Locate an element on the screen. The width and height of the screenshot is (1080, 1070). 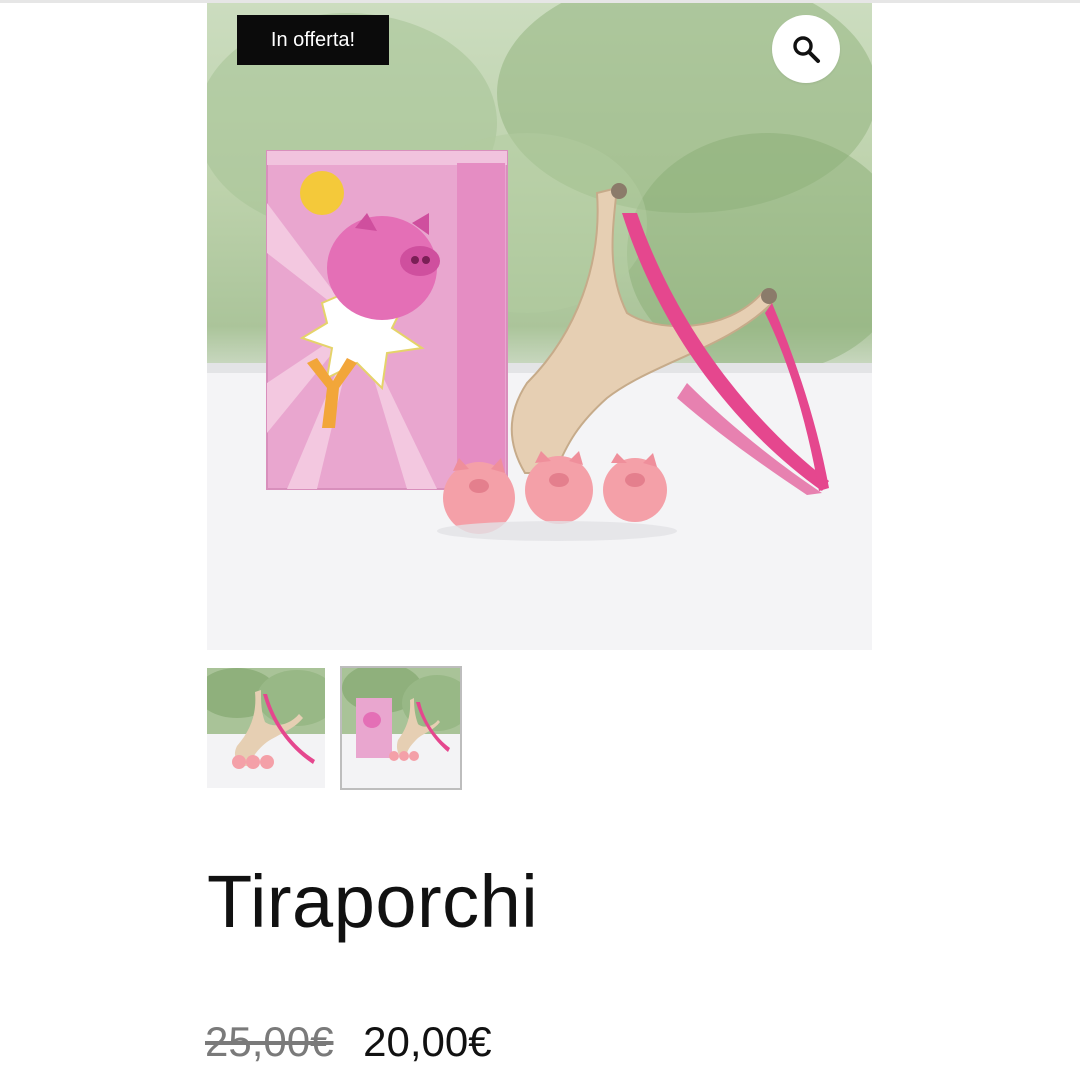
price-block: 25,00€ 20,00€ is located at coordinates (348, 1042).